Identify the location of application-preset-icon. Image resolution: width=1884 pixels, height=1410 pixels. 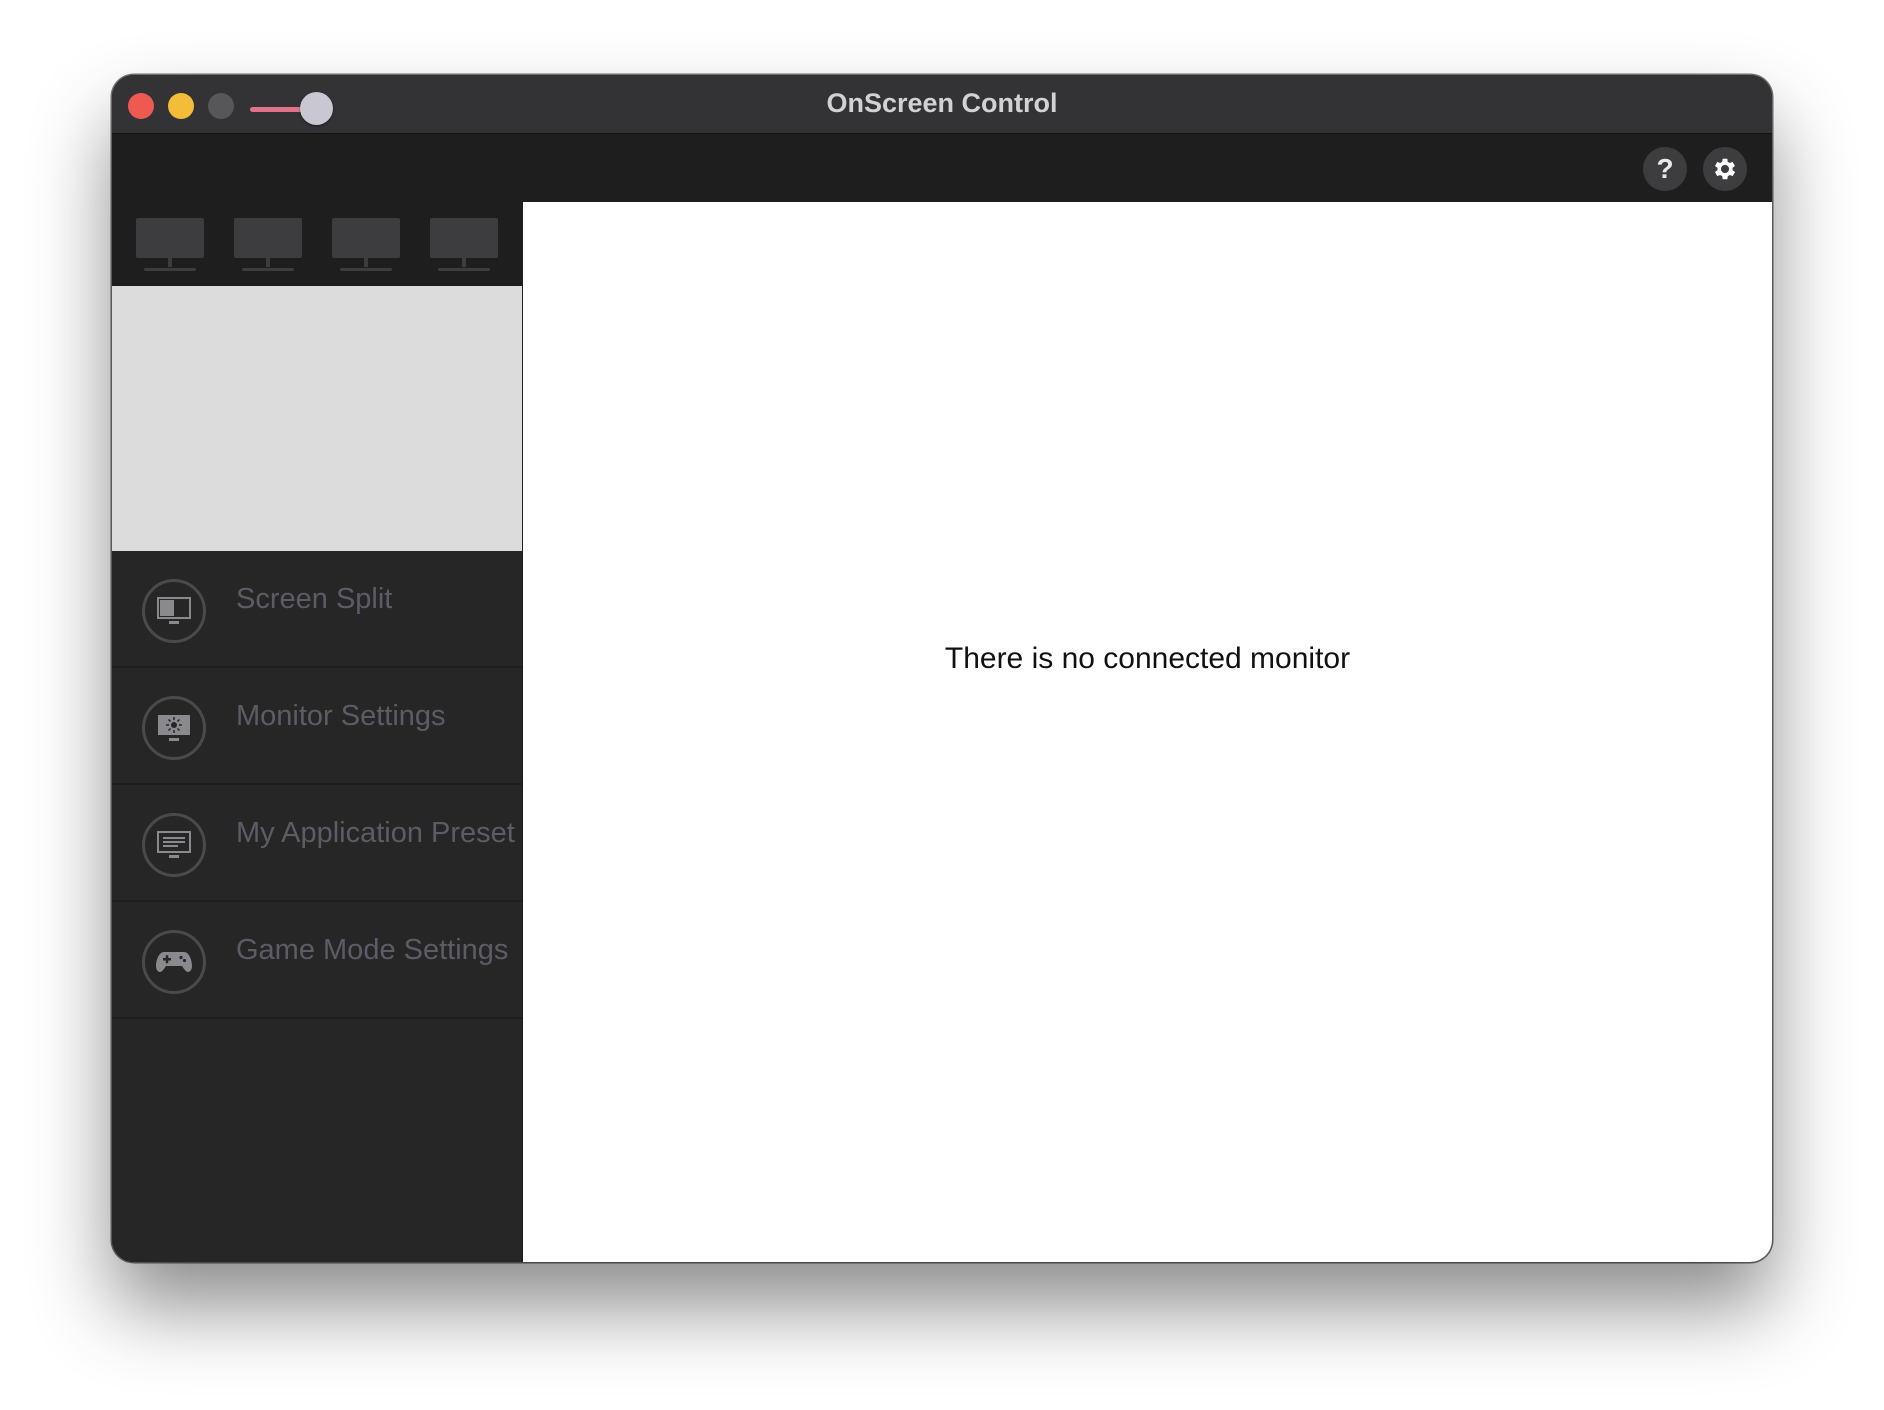
(174, 845).